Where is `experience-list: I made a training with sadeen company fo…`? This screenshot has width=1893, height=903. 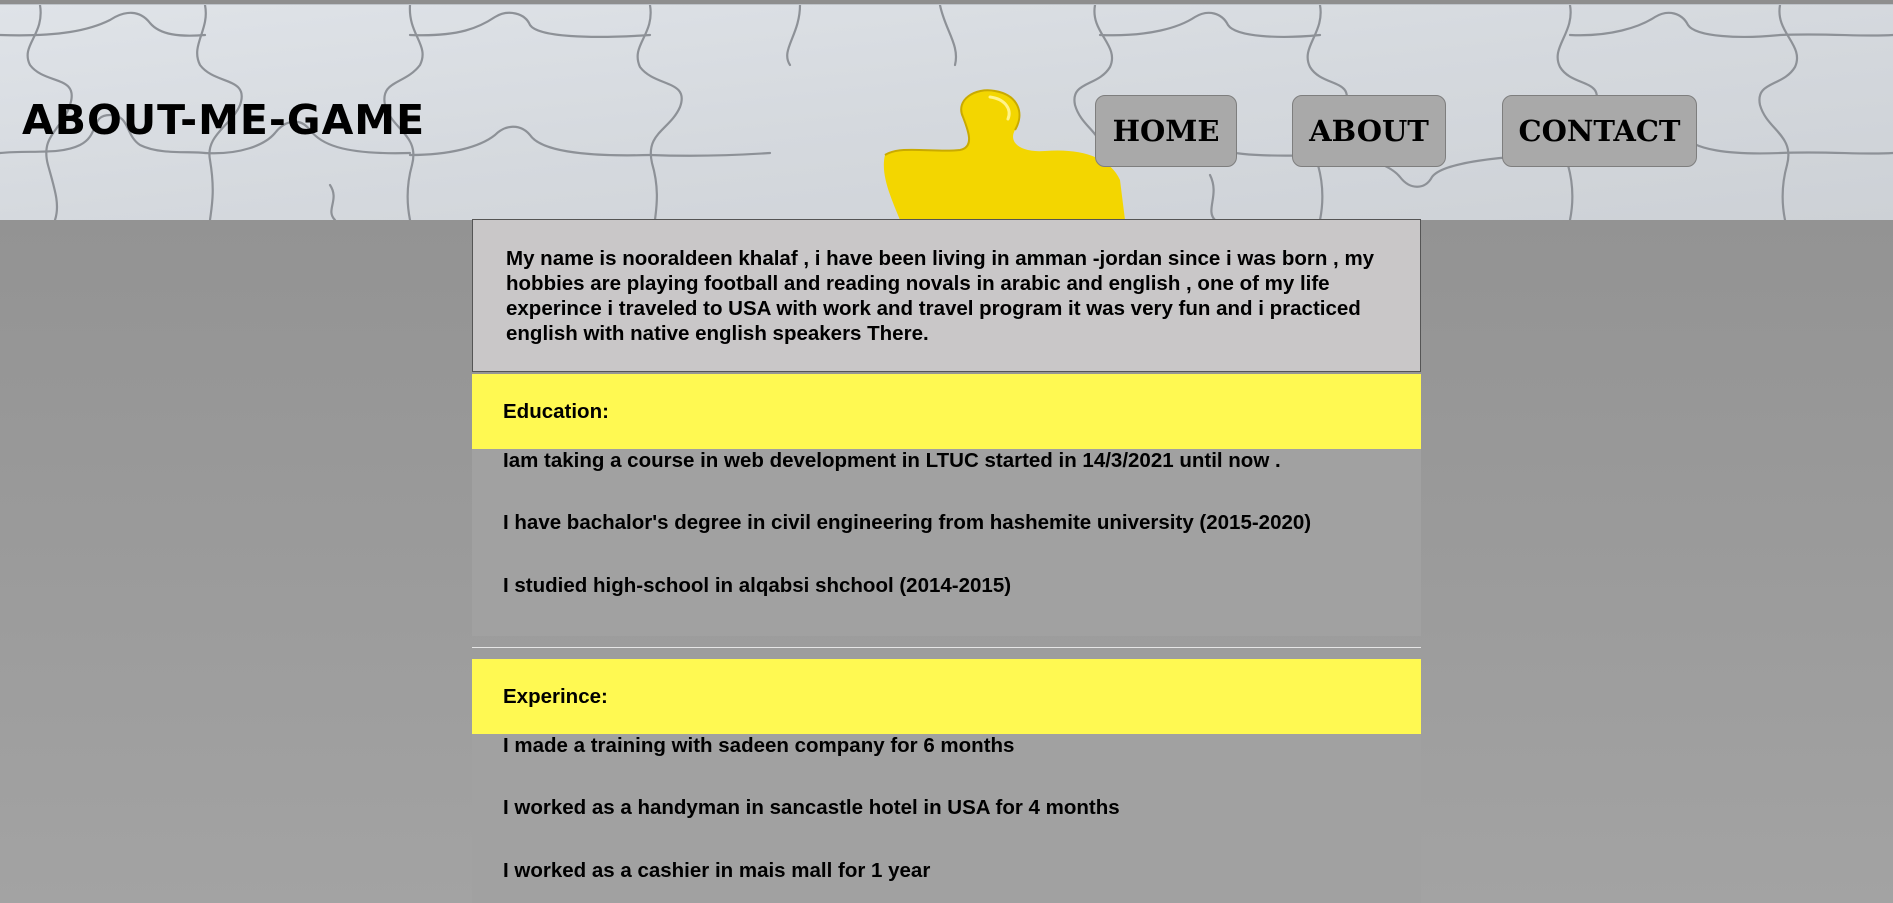 experience-list: I made a training with sadeen company fo… is located at coordinates (946, 818).